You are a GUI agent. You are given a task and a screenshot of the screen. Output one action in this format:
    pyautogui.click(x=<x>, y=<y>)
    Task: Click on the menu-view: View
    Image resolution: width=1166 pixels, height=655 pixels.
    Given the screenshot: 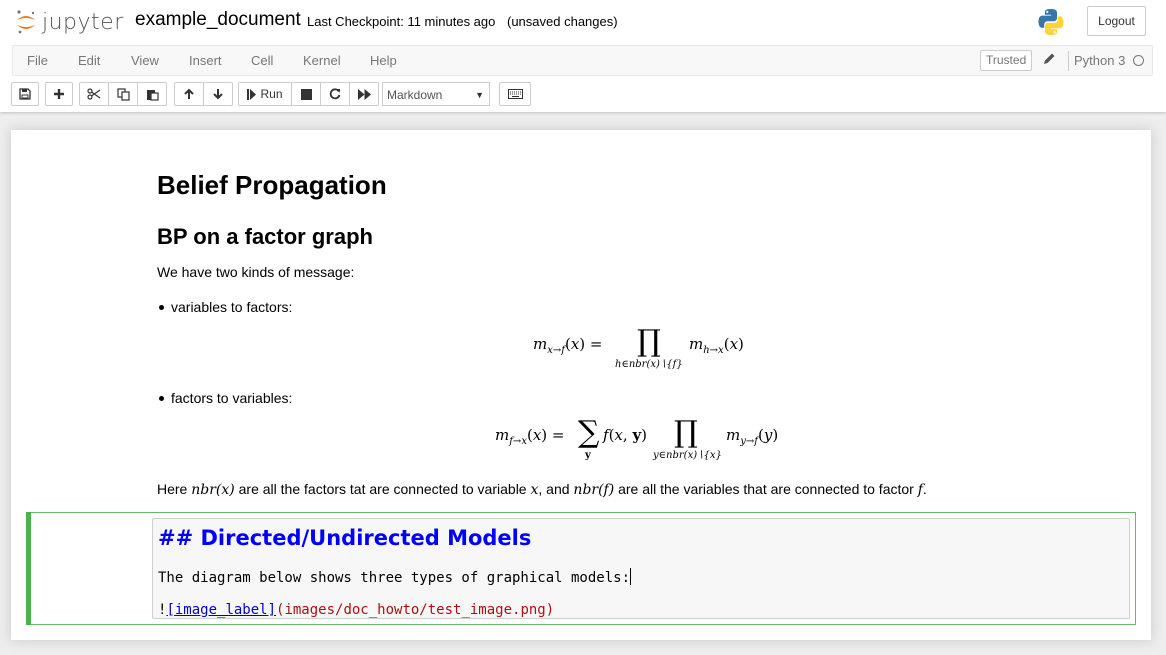 What is the action you would take?
    pyautogui.click(x=145, y=60)
    